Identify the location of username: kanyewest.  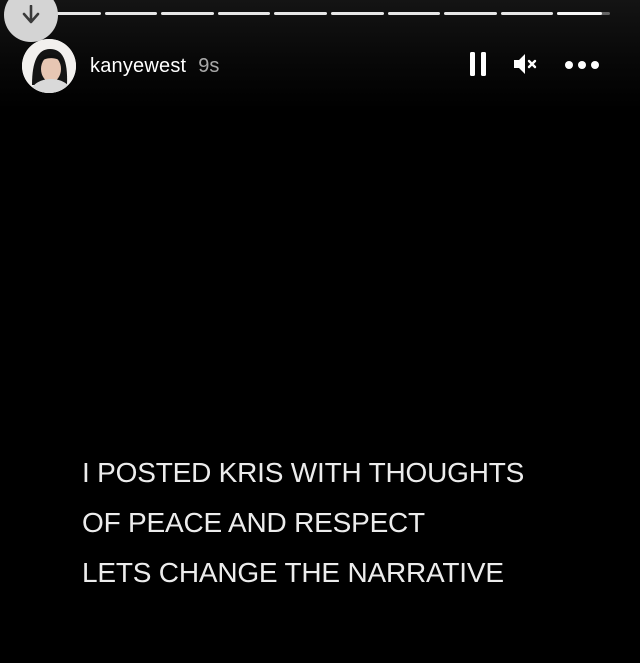
(138, 66).